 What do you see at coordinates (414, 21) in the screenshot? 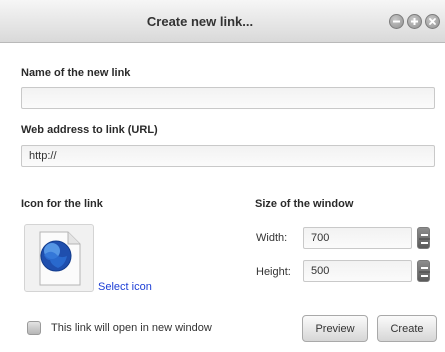
I see `maximize-icon` at bounding box center [414, 21].